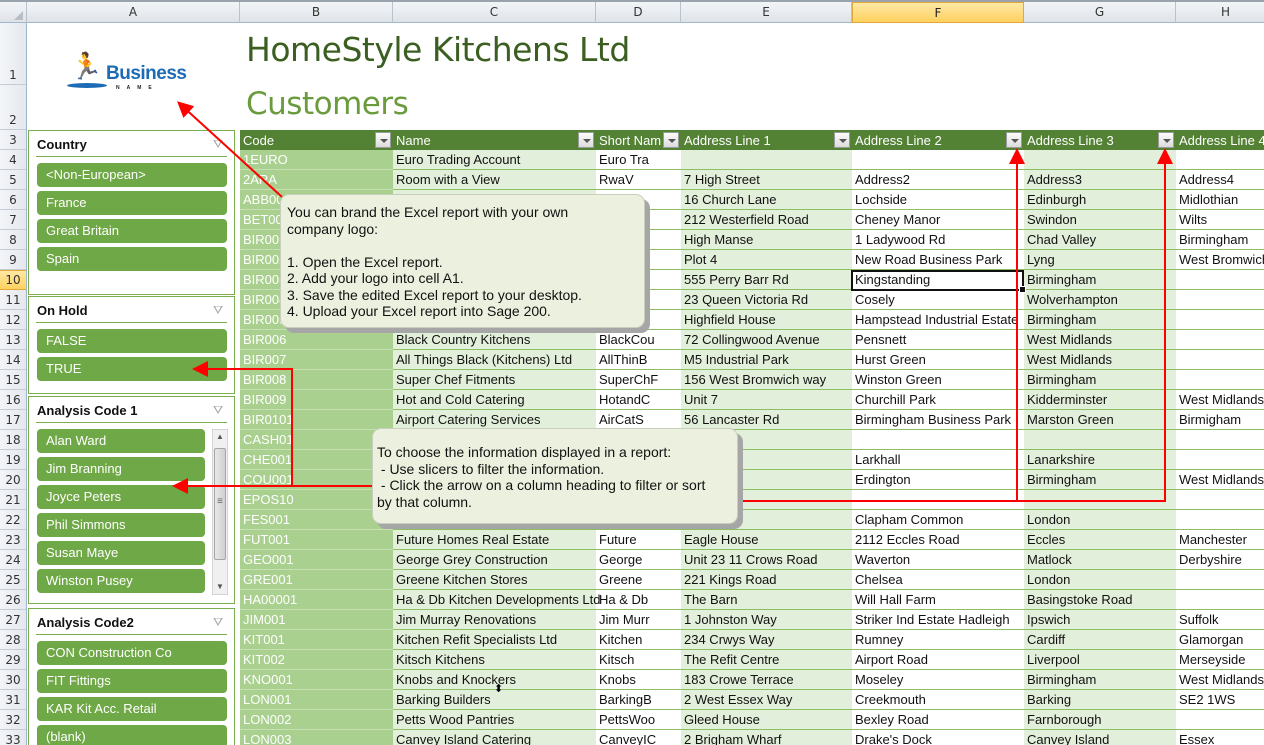  What do you see at coordinates (938, 300) in the screenshot?
I see `table-cell: Cosely` at bounding box center [938, 300].